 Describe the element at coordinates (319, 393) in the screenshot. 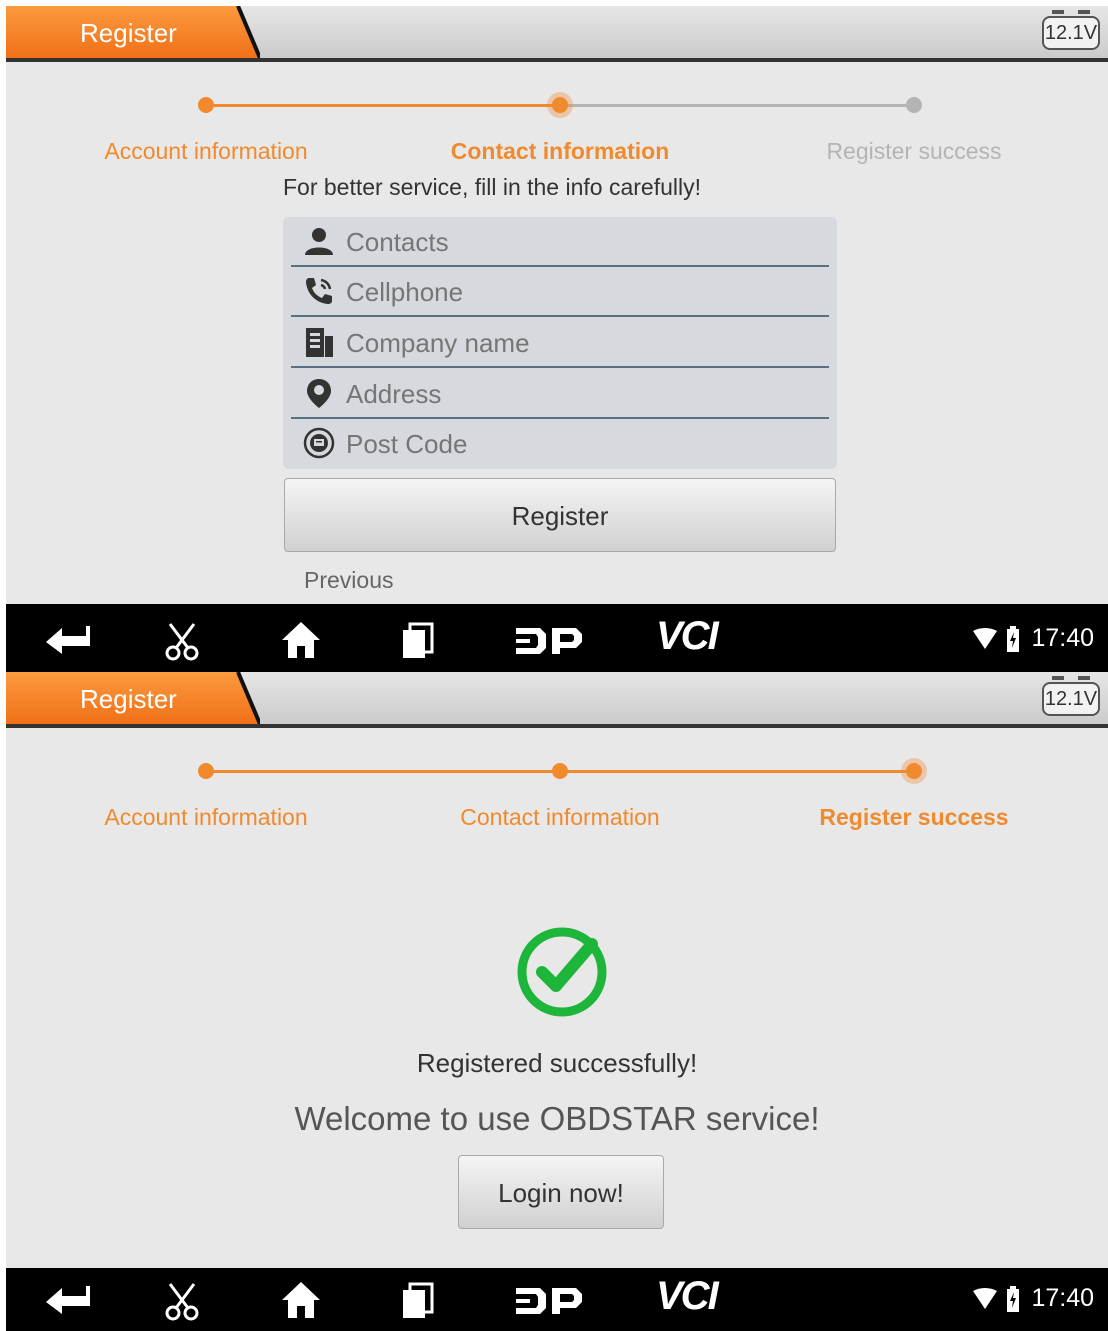

I see `location-pin-icon` at that location.